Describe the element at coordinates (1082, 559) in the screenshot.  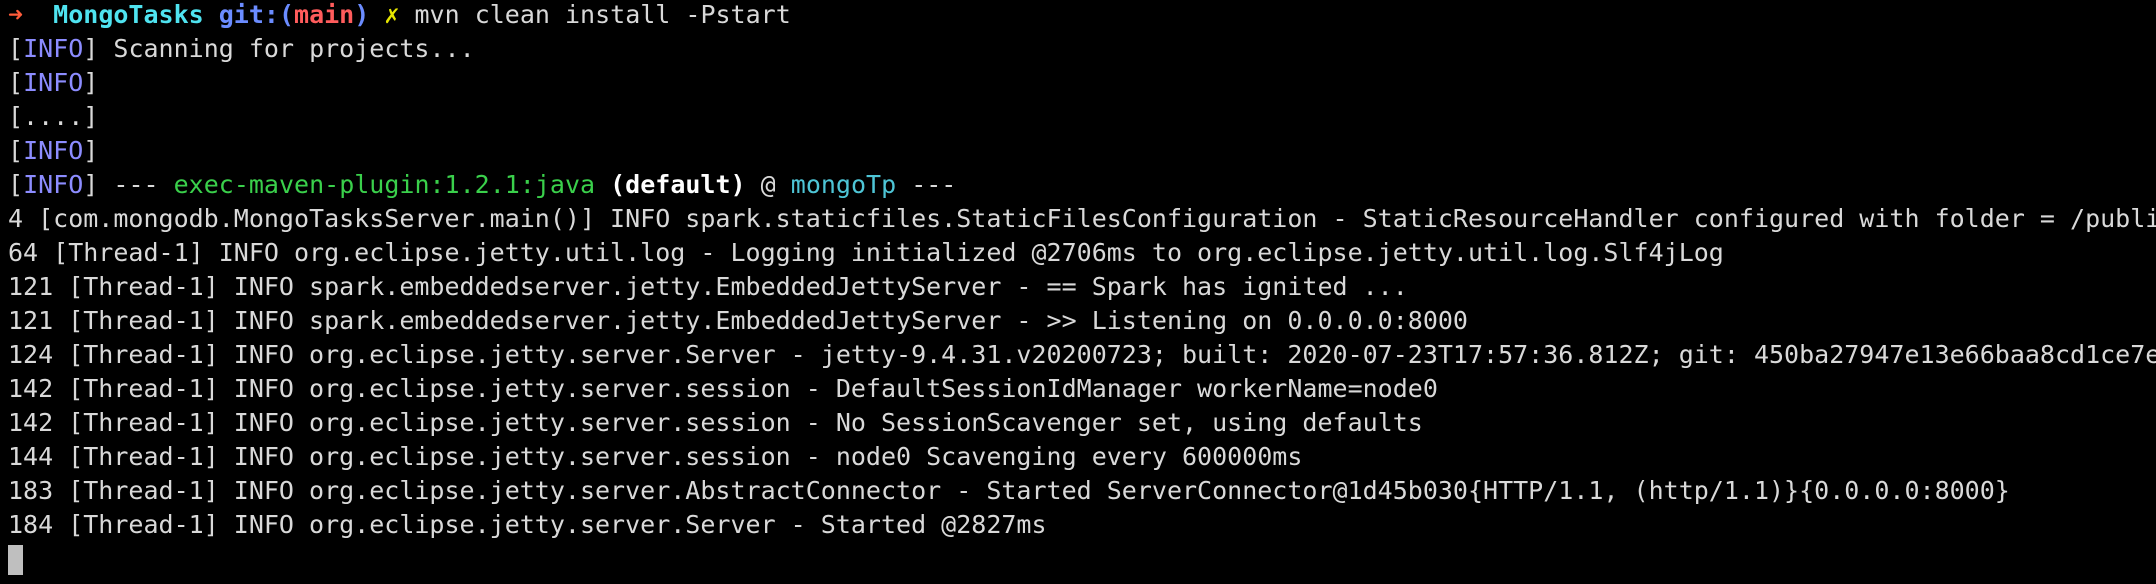
I see `cursor-line` at that location.